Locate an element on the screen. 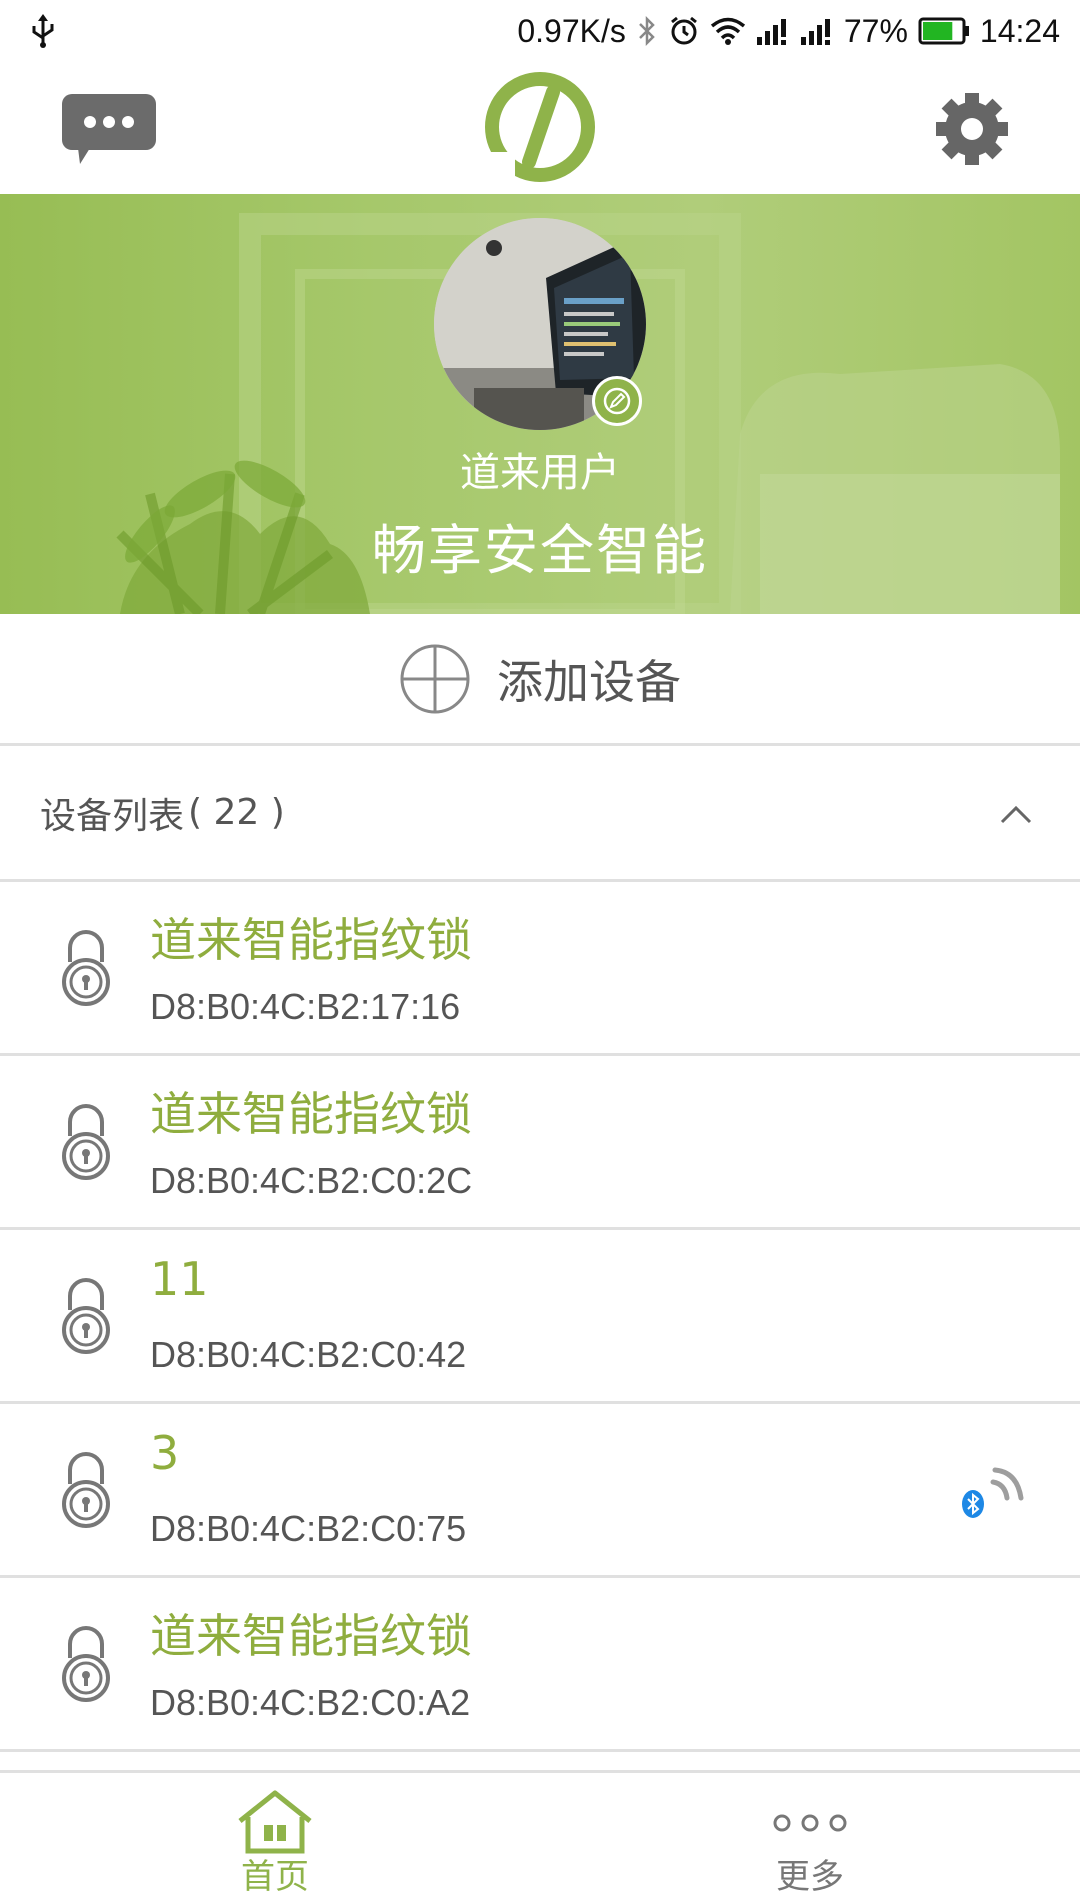 This screenshot has width=1080, height=1898. messages-button is located at coordinates (109, 129).